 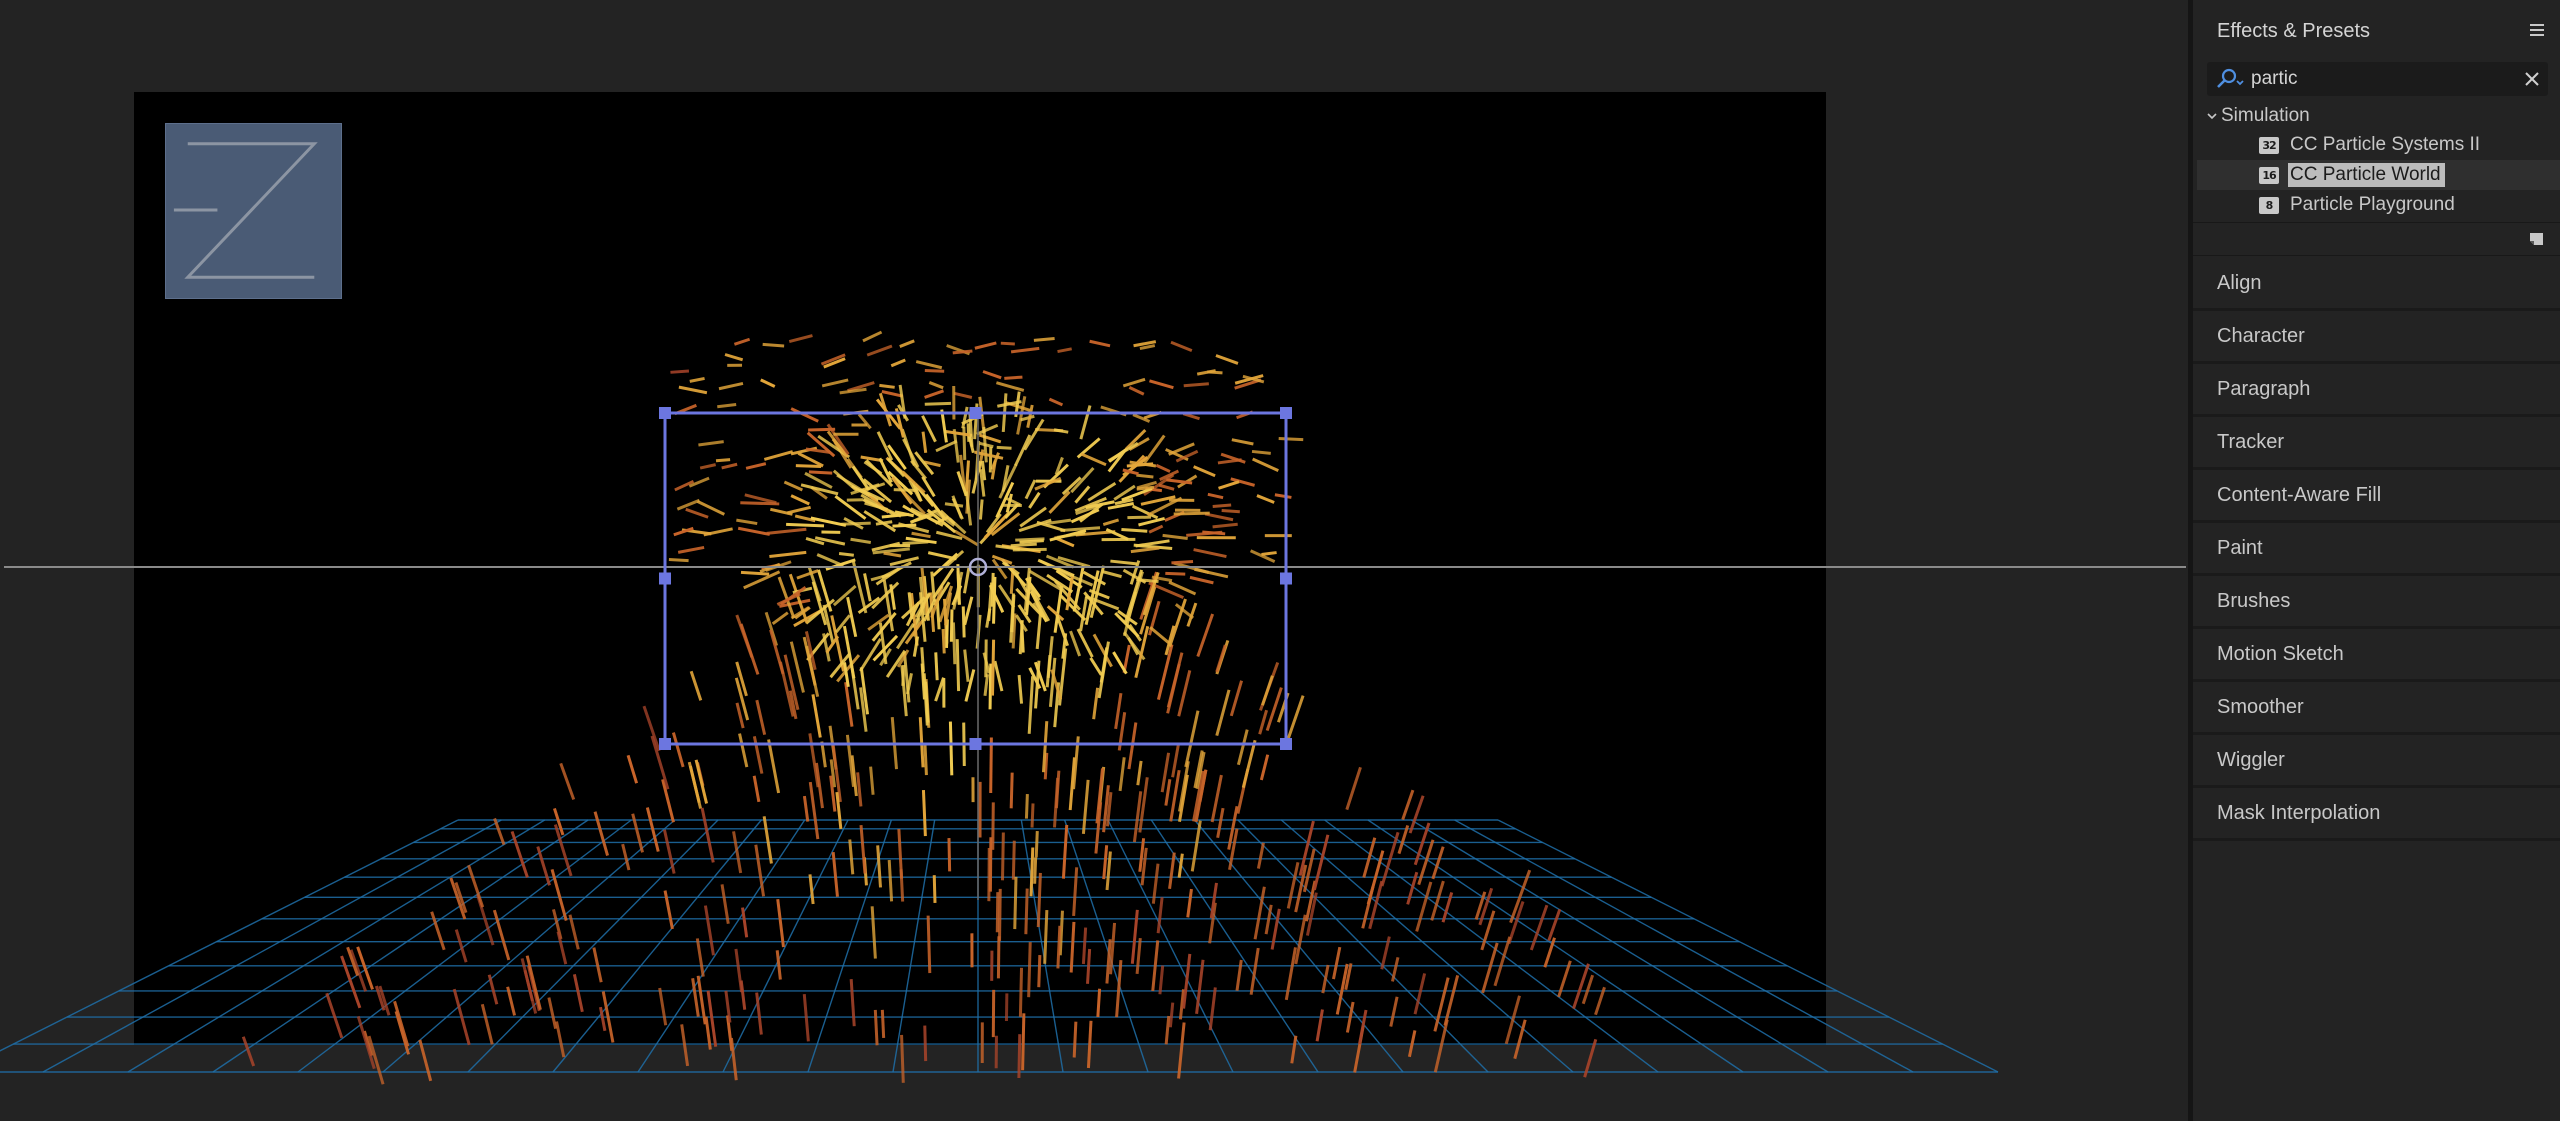 I want to click on search-field, so click(x=2377, y=79).